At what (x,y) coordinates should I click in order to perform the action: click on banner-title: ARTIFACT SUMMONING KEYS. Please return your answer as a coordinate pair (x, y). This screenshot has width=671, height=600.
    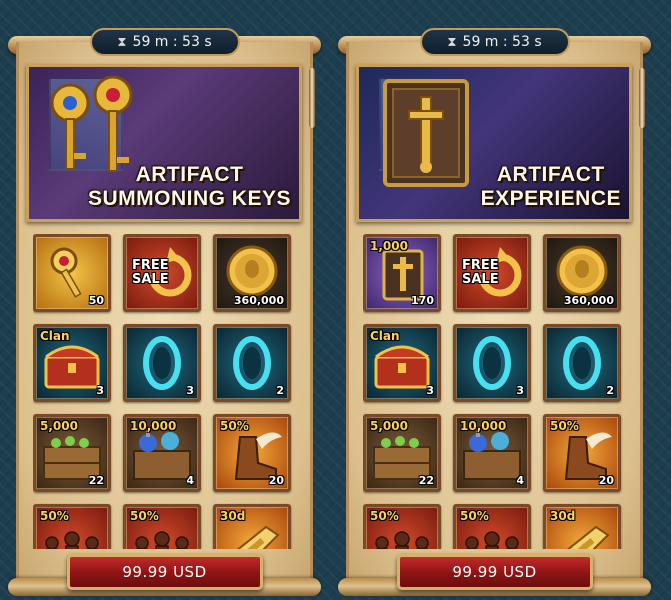
    Looking at the image, I should click on (189, 187).